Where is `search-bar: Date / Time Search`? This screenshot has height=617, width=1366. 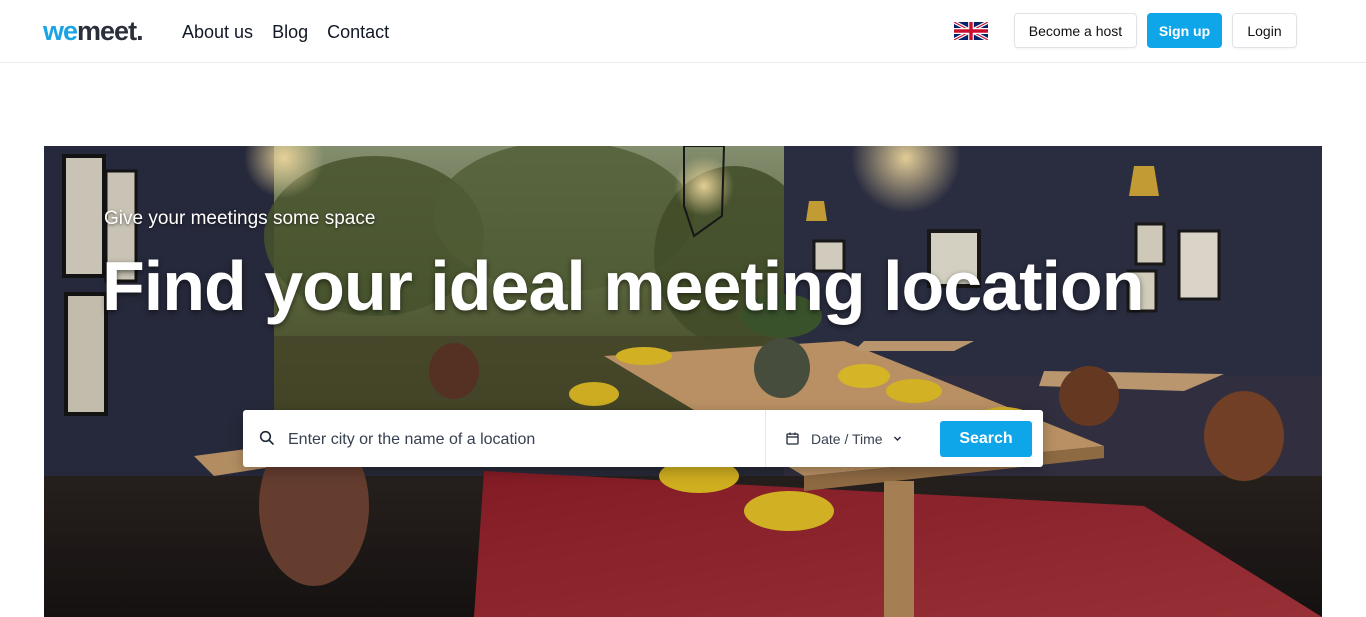 search-bar: Date / Time Search is located at coordinates (643, 438).